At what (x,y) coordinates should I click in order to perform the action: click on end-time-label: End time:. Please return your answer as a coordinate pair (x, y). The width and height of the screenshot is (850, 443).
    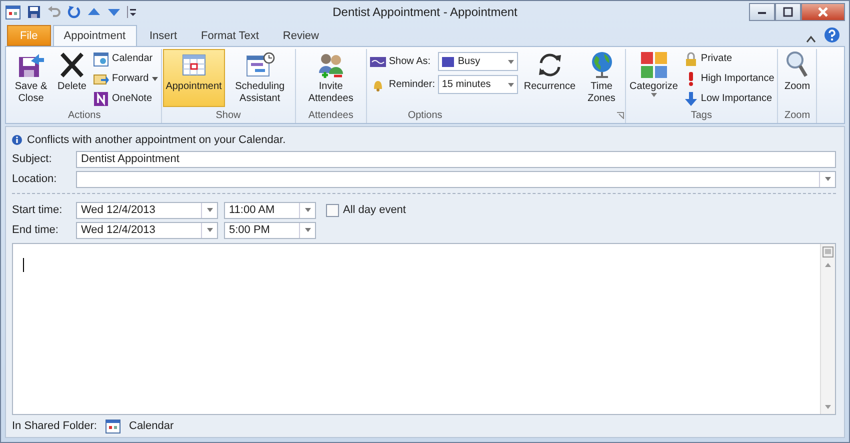
    Looking at the image, I should click on (36, 230).